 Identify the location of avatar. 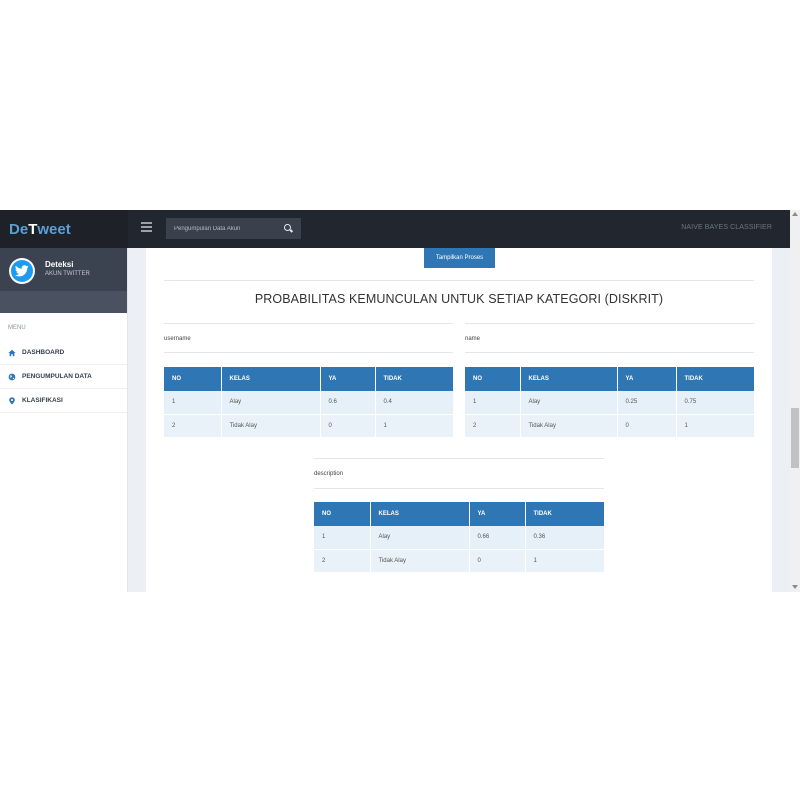
(22, 271).